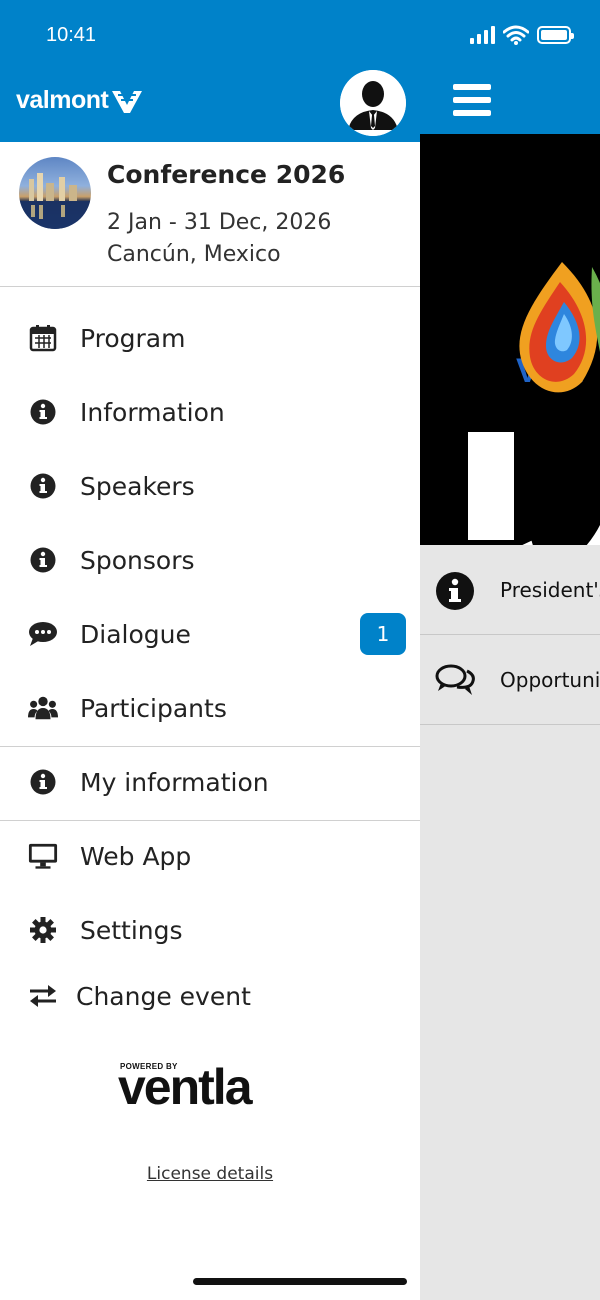 This screenshot has height=1300, width=600. I want to click on event-title: Conference 2026, so click(226, 174).